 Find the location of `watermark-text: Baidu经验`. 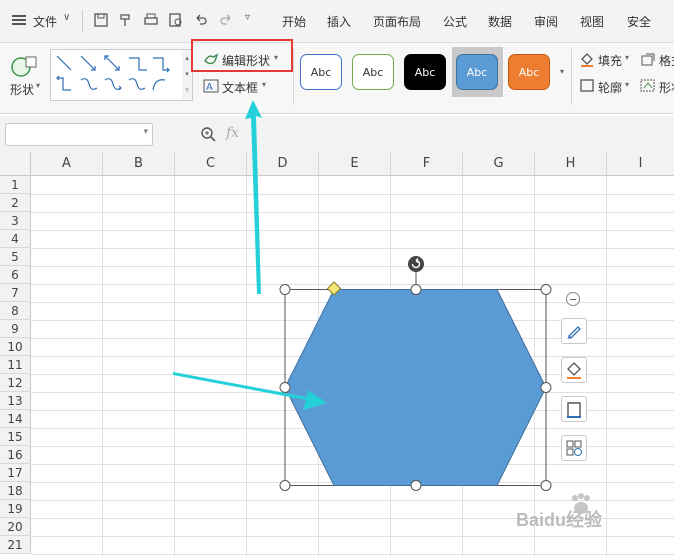

watermark-text: Baidu经验 is located at coordinates (559, 520).